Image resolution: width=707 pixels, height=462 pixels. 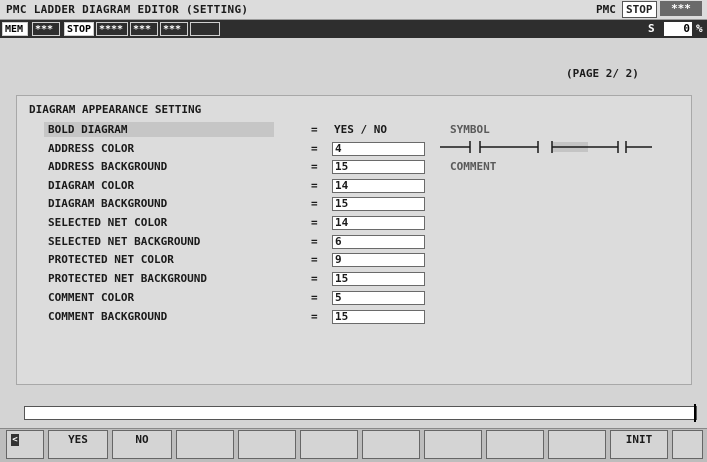 What do you see at coordinates (314, 148) in the screenshot?
I see `address-color-eq: =` at bounding box center [314, 148].